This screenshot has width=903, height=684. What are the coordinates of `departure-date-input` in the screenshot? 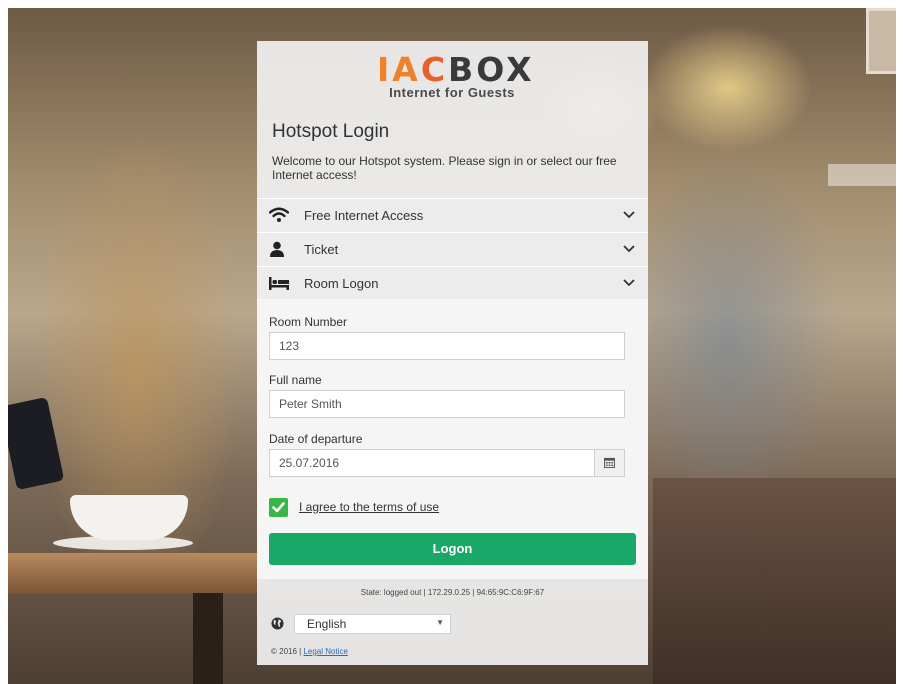 It's located at (434, 463).